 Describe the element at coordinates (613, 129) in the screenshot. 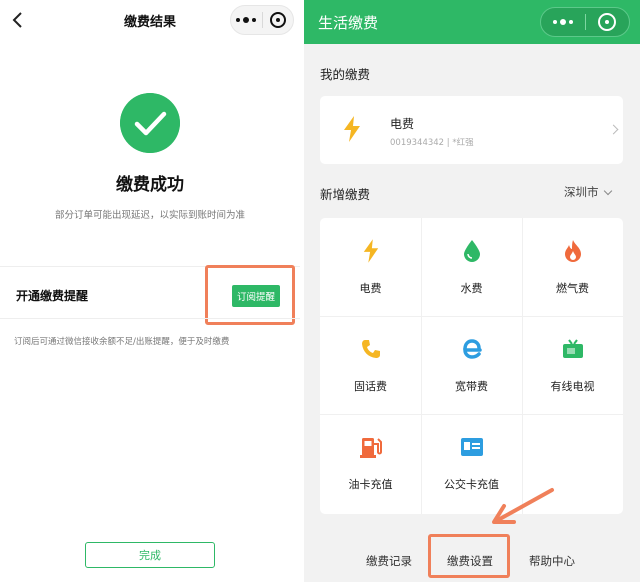

I see `chevron-right-icon` at that location.